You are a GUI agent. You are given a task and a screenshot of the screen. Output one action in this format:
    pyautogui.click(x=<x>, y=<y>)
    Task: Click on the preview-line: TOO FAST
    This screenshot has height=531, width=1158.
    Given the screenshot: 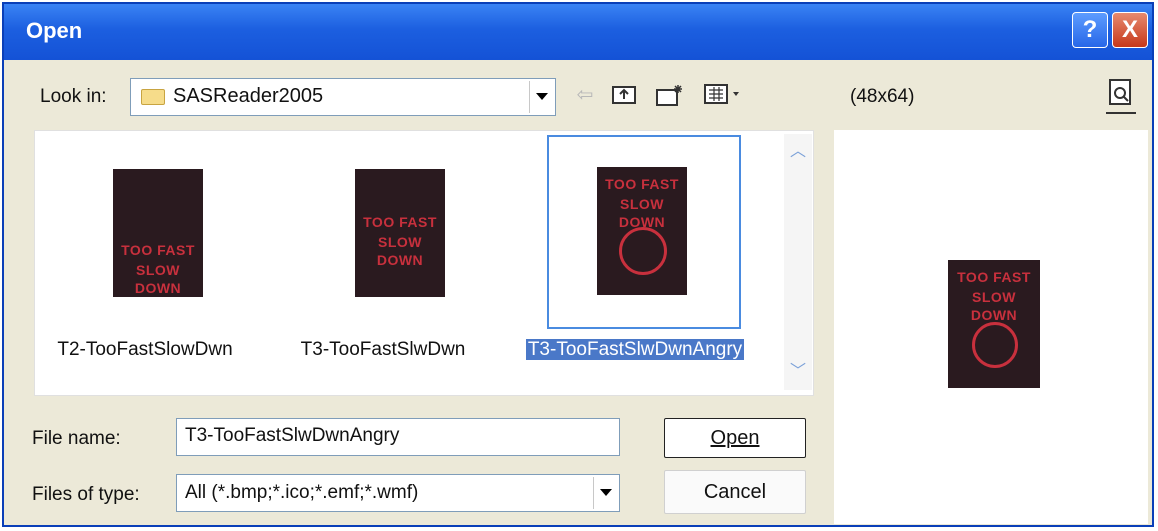 What is the action you would take?
    pyautogui.click(x=994, y=277)
    